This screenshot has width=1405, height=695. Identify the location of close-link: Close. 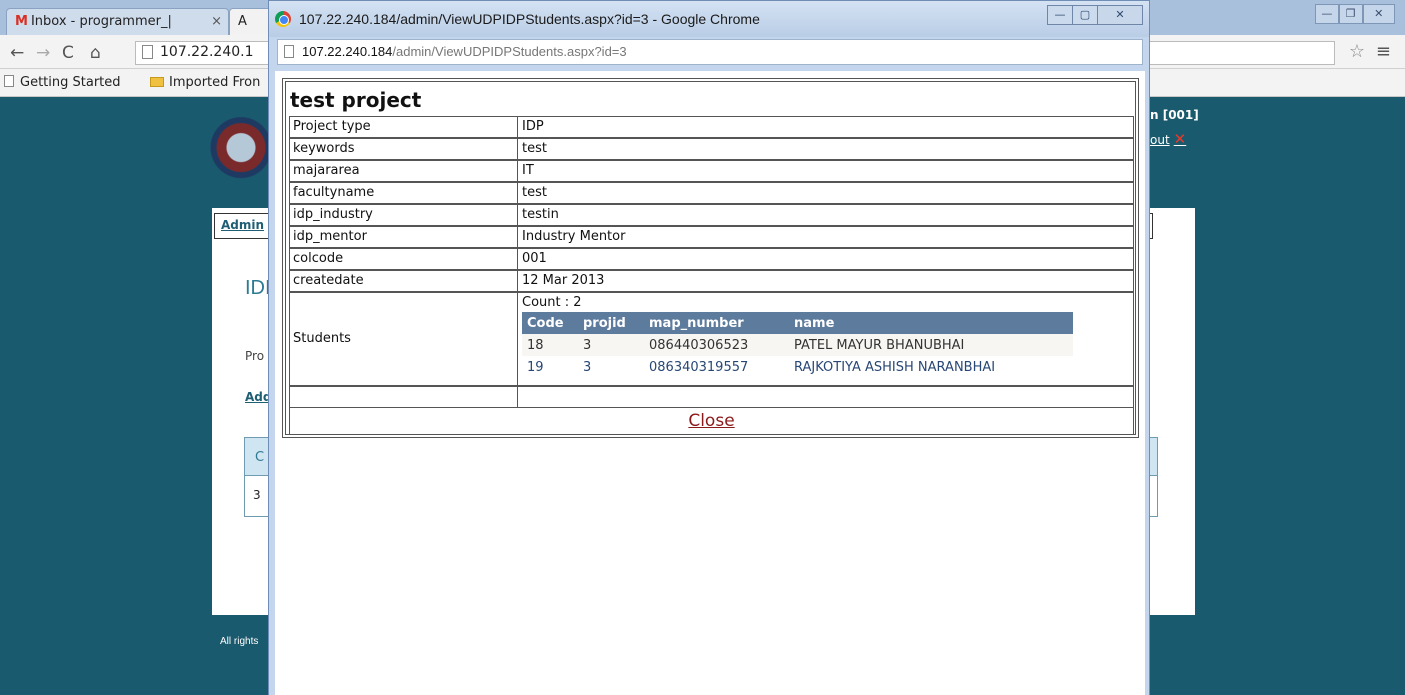
(711, 421).